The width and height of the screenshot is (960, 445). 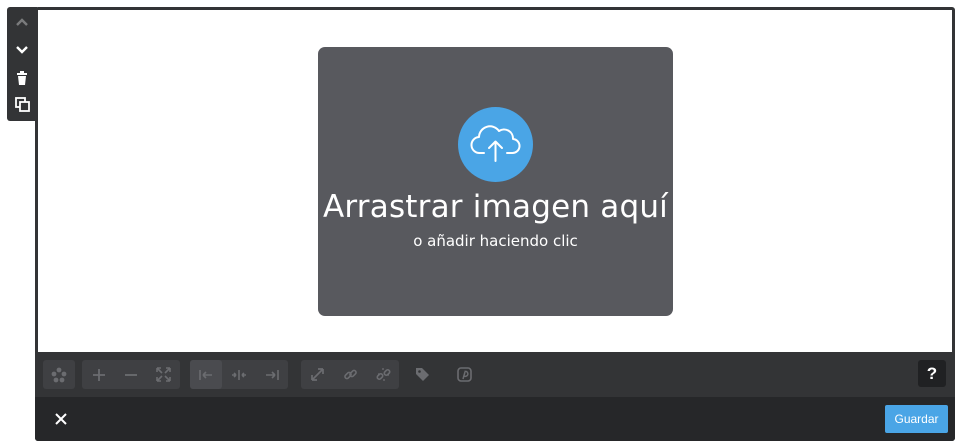 What do you see at coordinates (163, 374) in the screenshot?
I see `fit-icon` at bounding box center [163, 374].